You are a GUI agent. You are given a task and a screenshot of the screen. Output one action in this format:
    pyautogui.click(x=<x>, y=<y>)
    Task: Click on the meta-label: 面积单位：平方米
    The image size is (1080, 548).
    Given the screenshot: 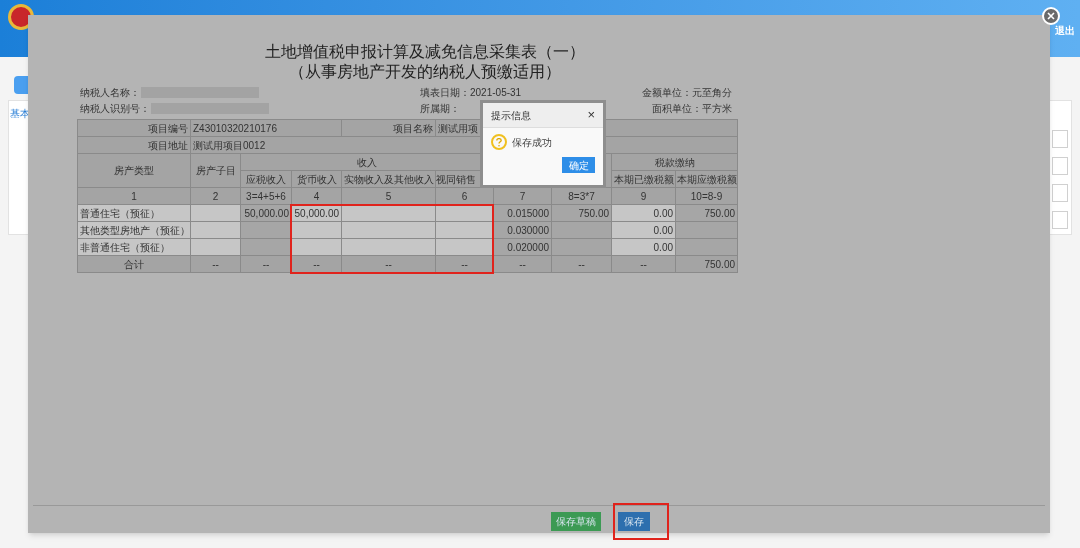 What is the action you would take?
    pyautogui.click(x=692, y=109)
    